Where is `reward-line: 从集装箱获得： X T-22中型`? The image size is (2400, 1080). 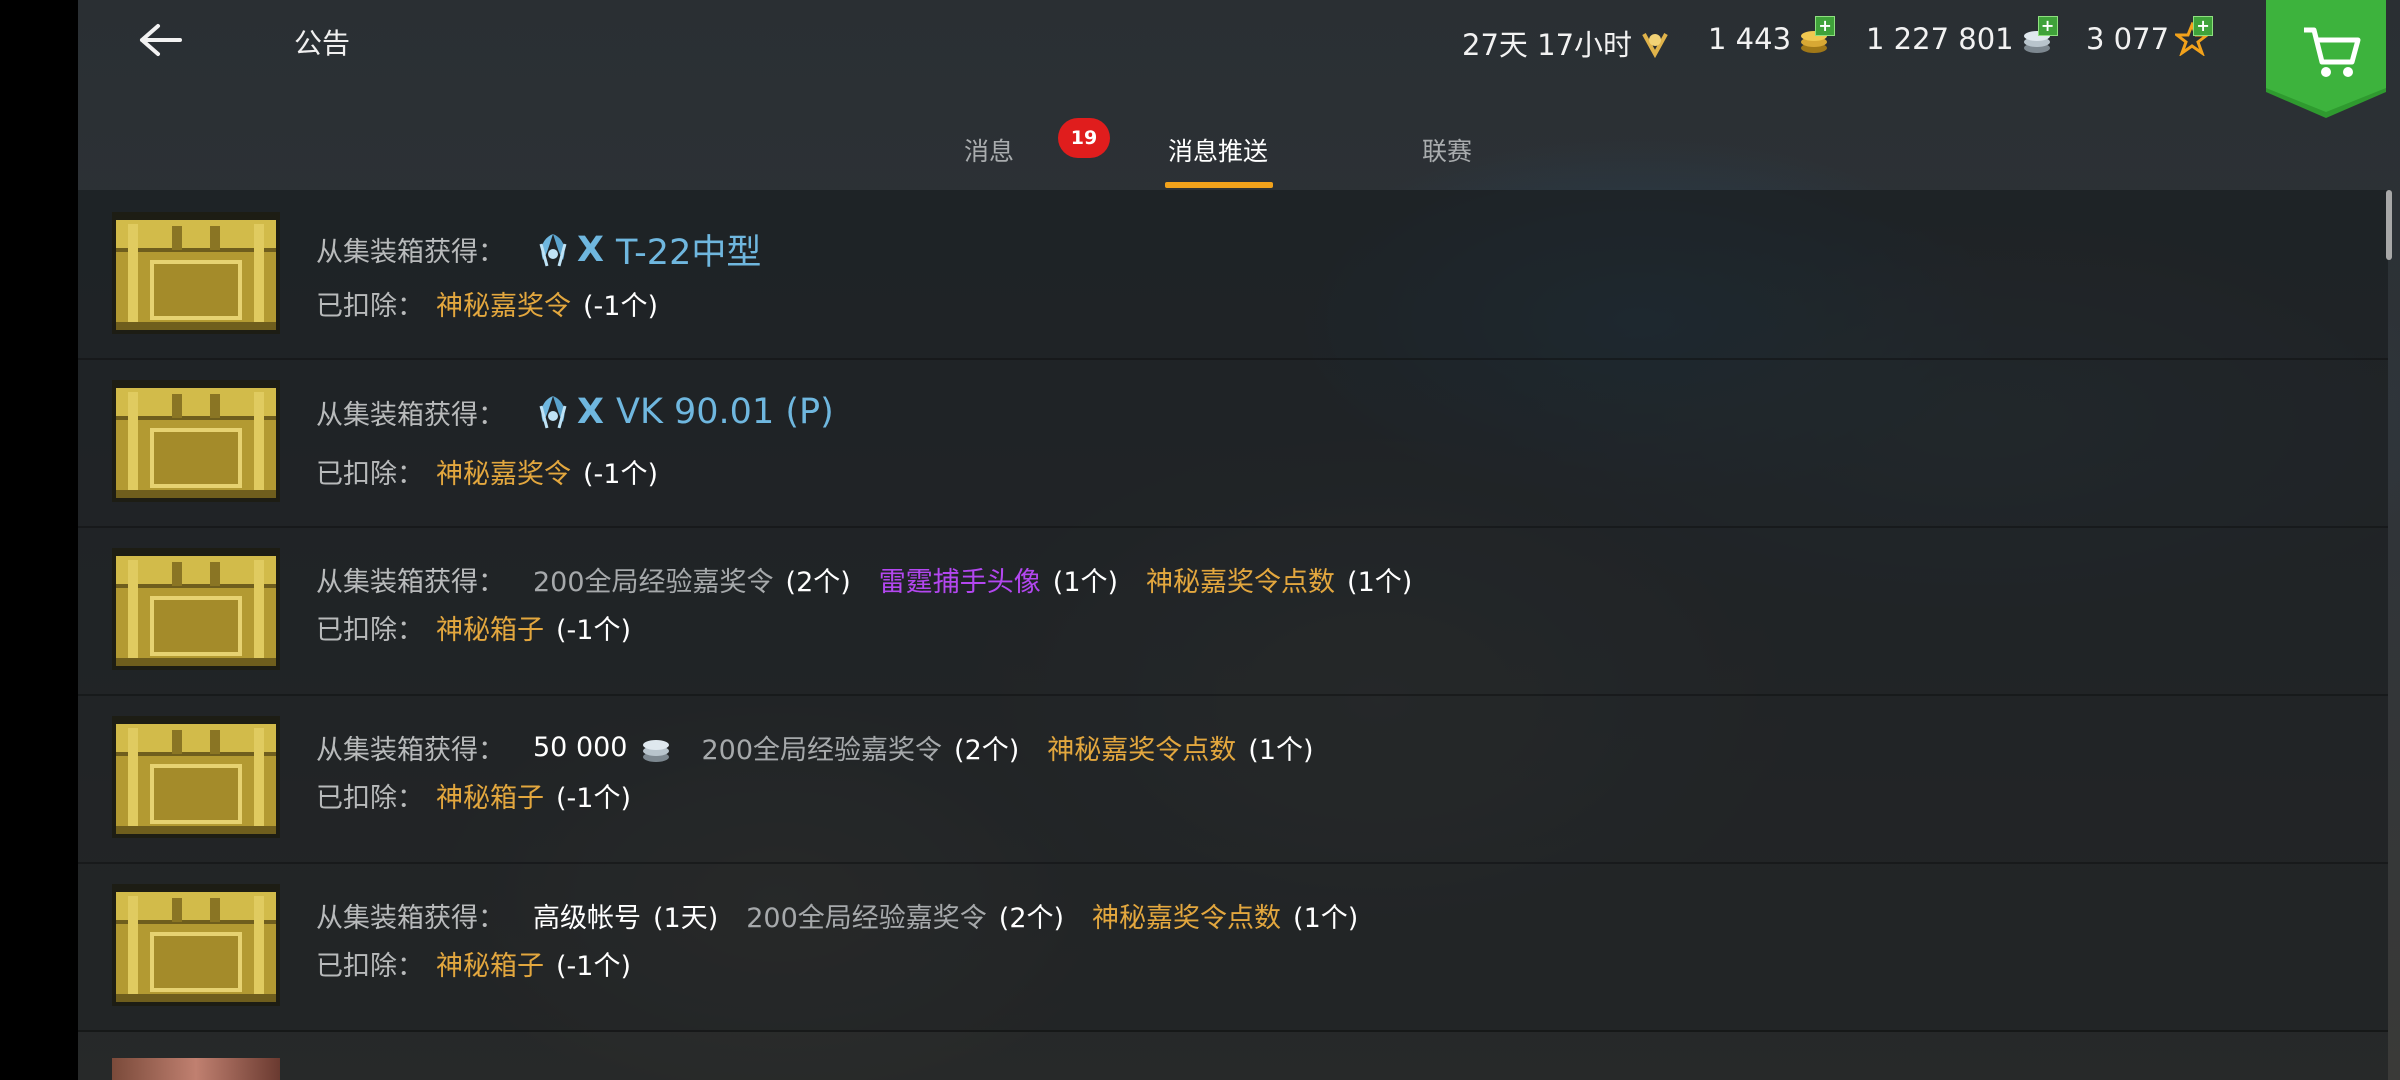
reward-line: 从集装箱获得： X T-22中型 is located at coordinates (538, 249).